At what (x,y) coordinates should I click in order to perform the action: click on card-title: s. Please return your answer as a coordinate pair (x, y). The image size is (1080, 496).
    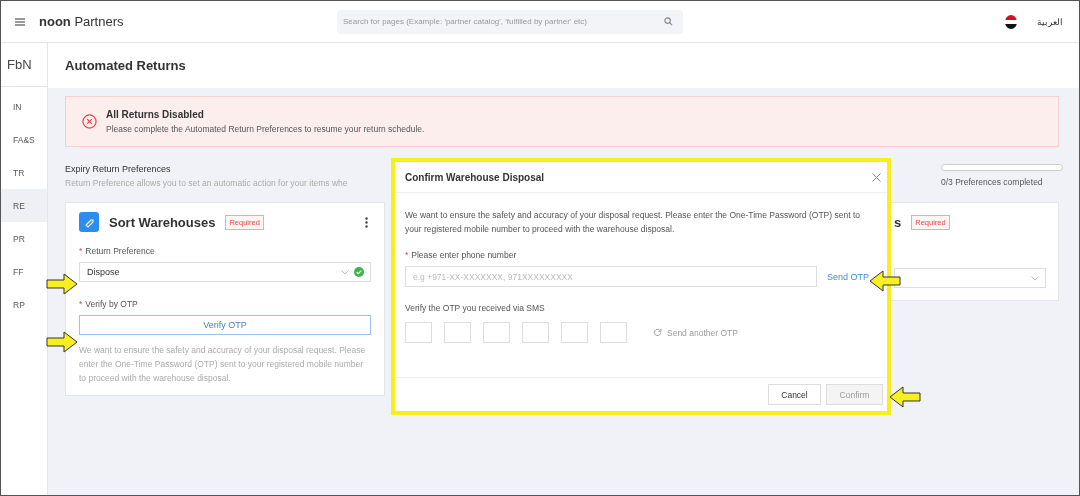
    Looking at the image, I should click on (898, 222).